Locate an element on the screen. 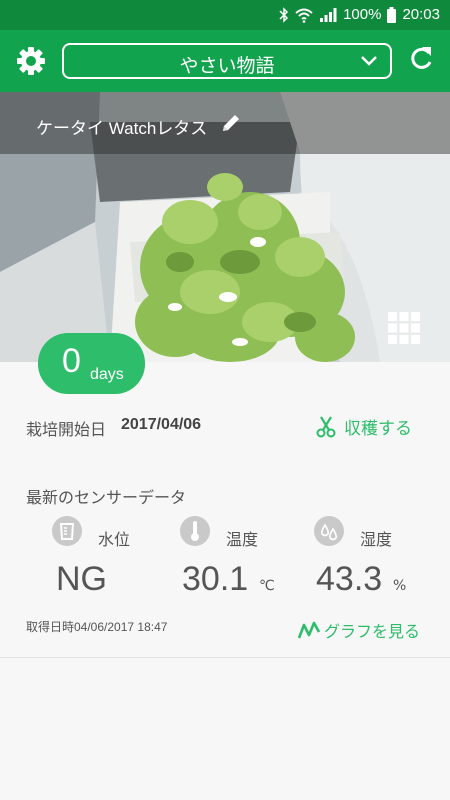 Image resolution: width=450 pixels, height=800 pixels. graph-trend-icon is located at coordinates (309, 630).